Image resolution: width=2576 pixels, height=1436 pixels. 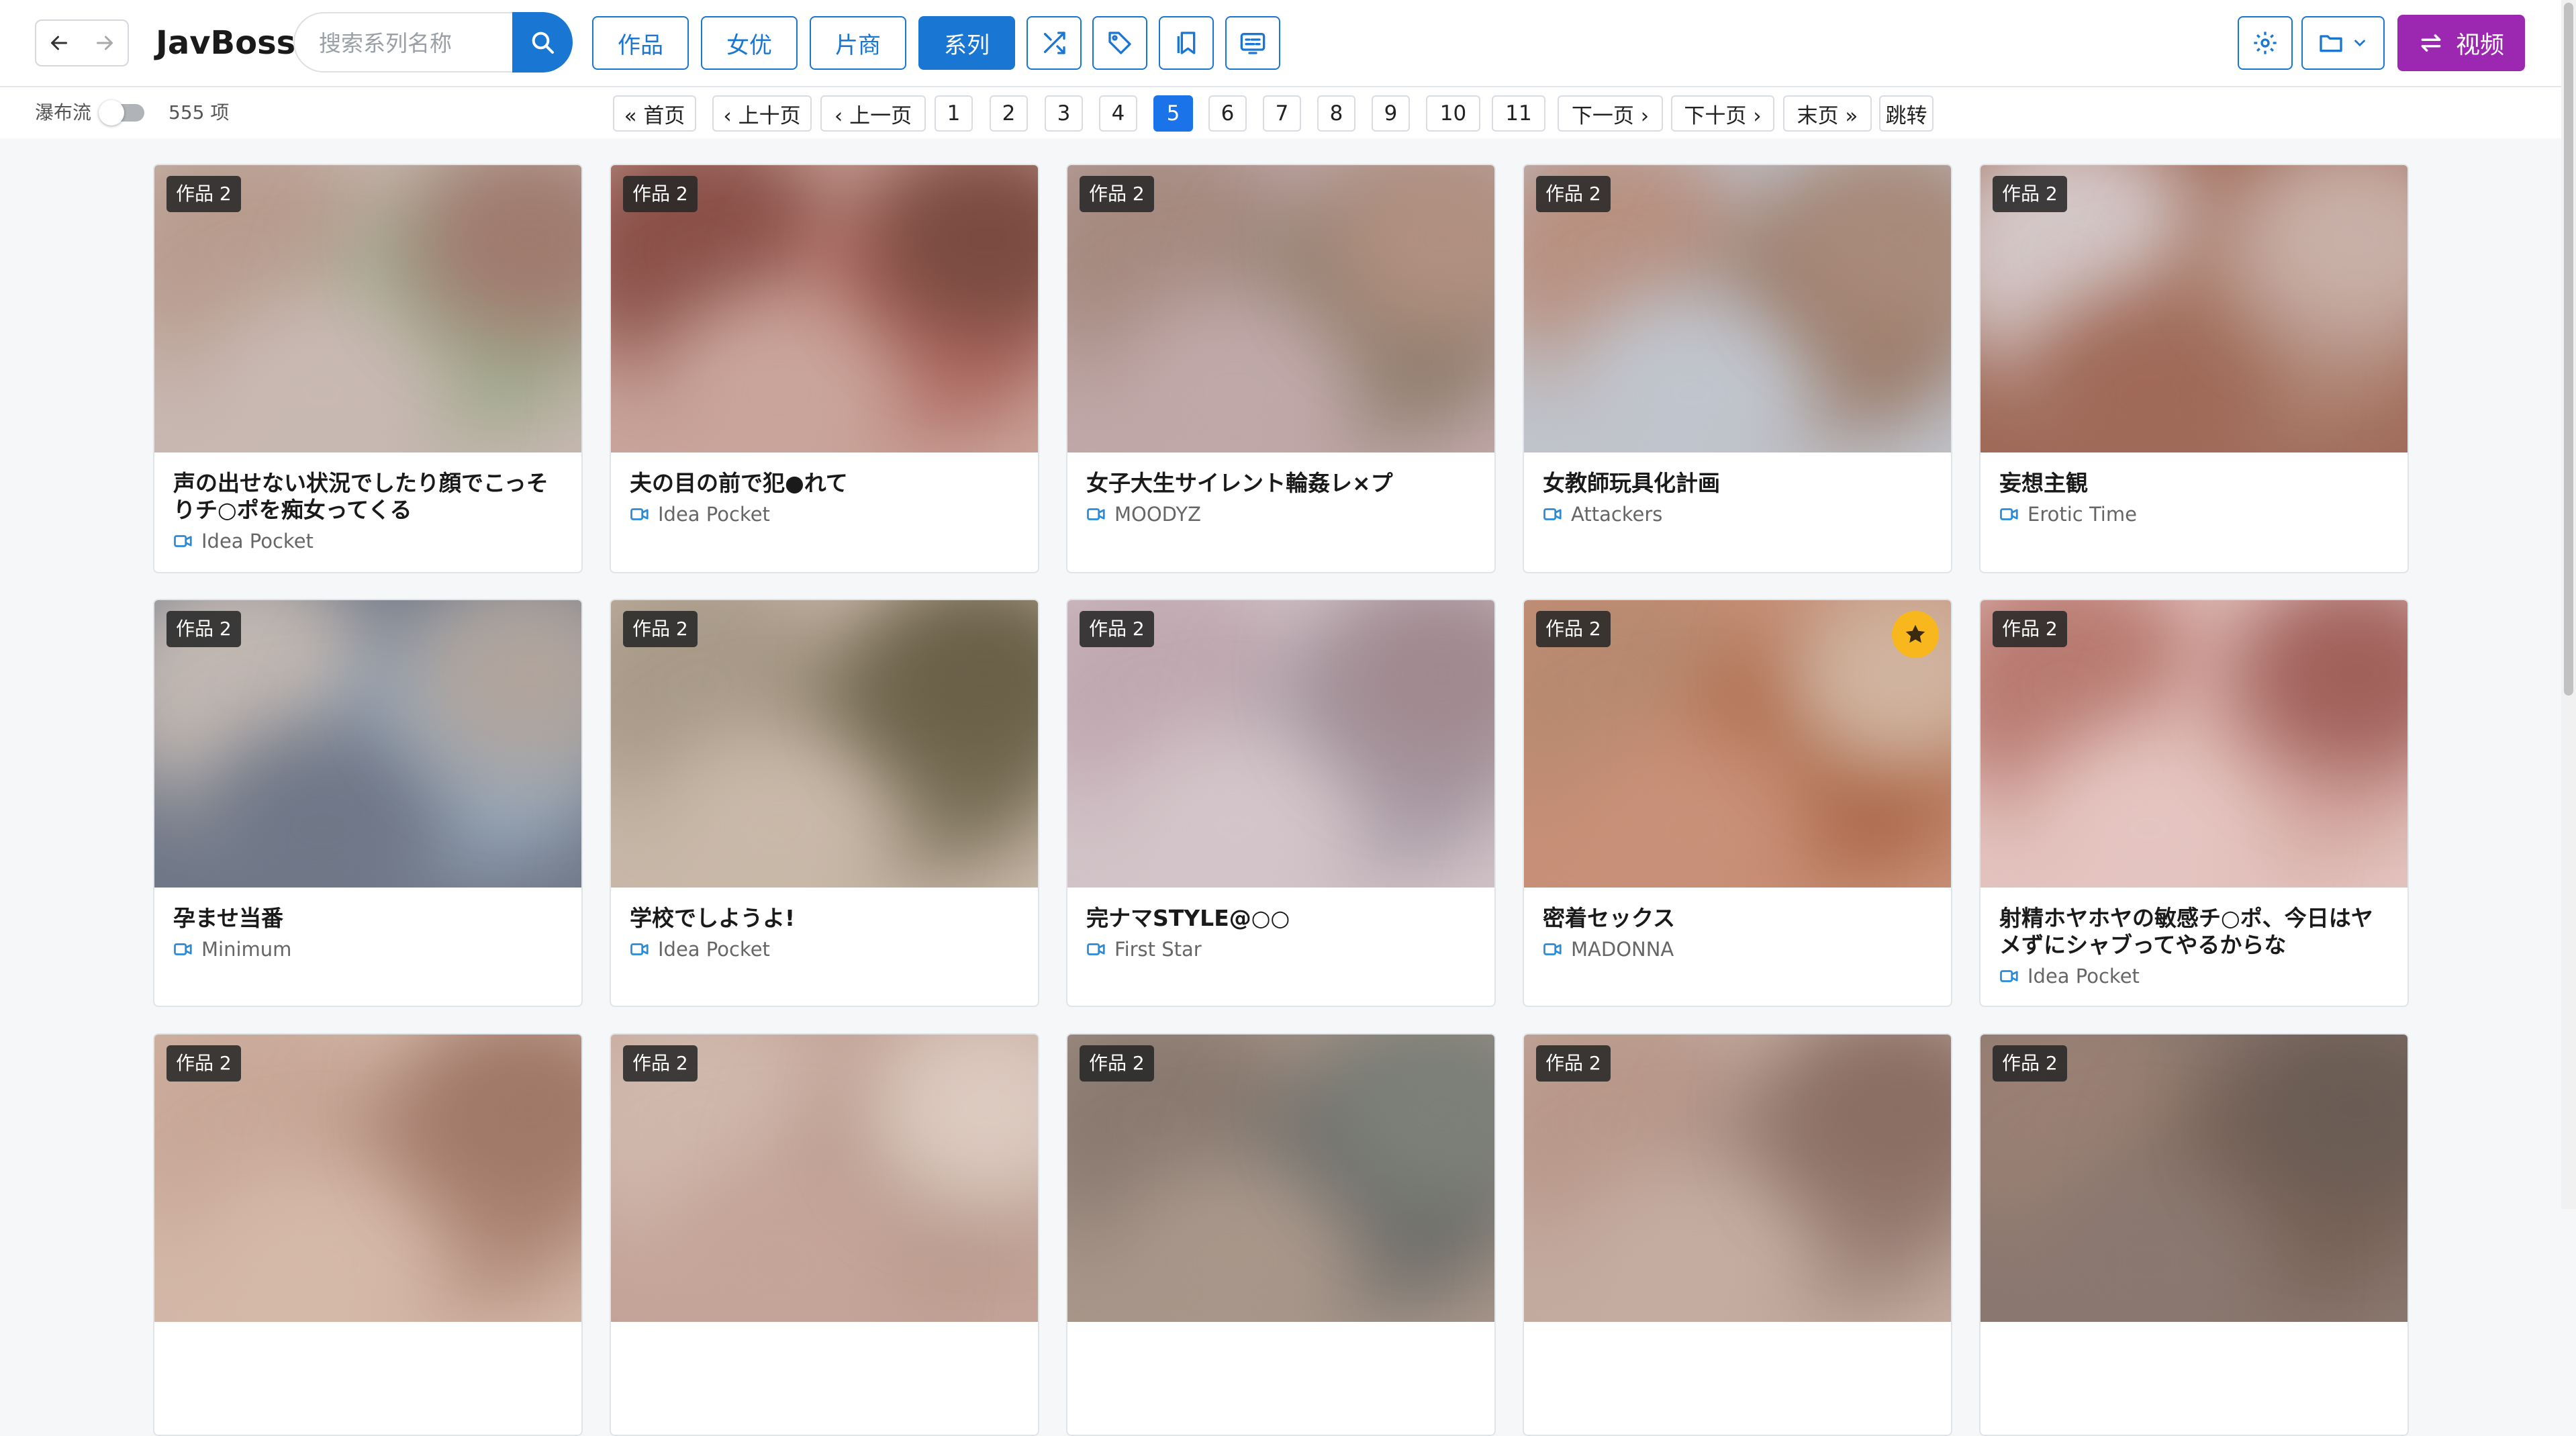 What do you see at coordinates (825, 368) in the screenshot?
I see `series-card: 作品 2 夫の目の前で犯●れて Idea Pocket` at bounding box center [825, 368].